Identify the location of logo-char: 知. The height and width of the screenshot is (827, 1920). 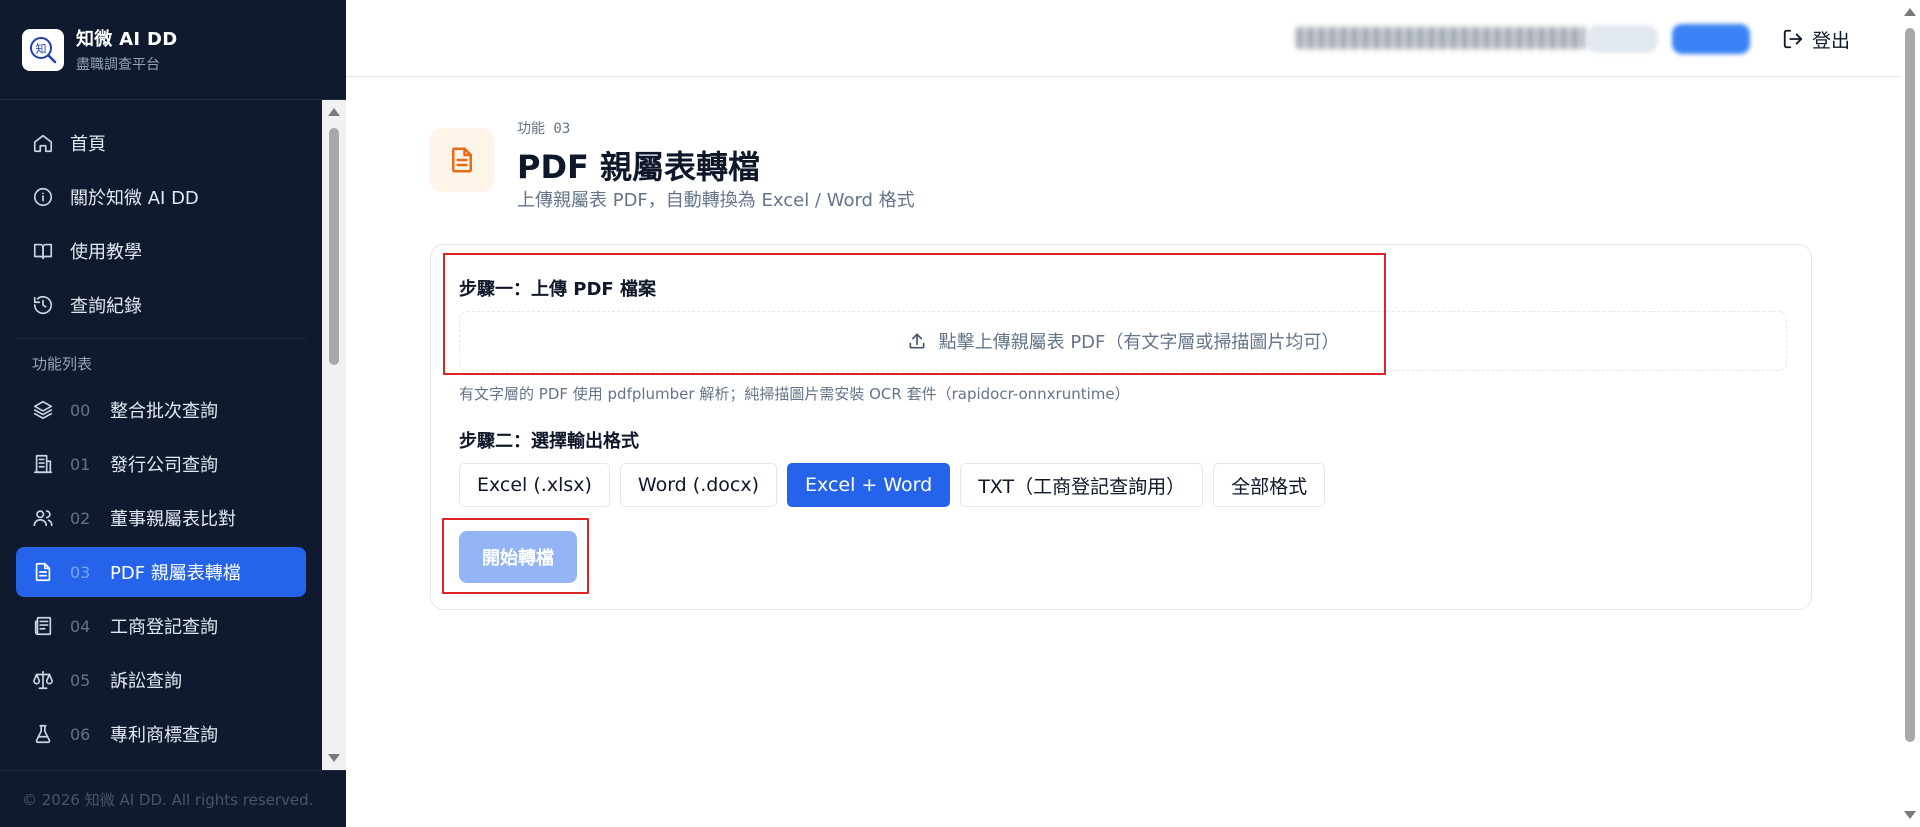
(41, 48).